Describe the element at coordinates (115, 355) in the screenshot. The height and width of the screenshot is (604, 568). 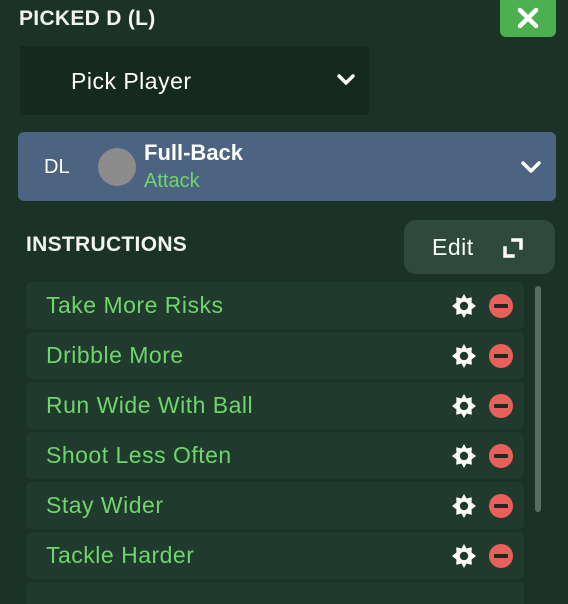
I see `instruction-label: Dribble More` at that location.